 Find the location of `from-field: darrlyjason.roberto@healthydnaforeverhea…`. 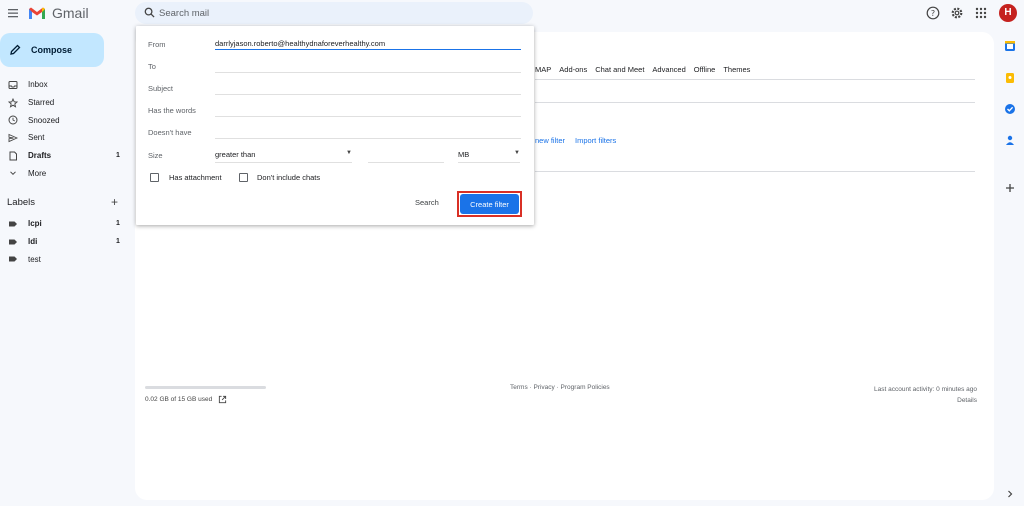

from-field: darrlyjason.roberto@healthydnaforeverhea… is located at coordinates (300, 43).